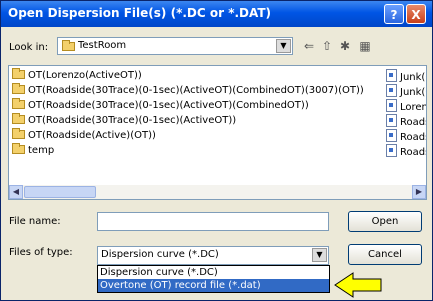 The width and height of the screenshot is (433, 301). What do you see at coordinates (213, 285) in the screenshot?
I see `dropdown-option-selected: Overtone (OT) record file (*.dat)` at bounding box center [213, 285].